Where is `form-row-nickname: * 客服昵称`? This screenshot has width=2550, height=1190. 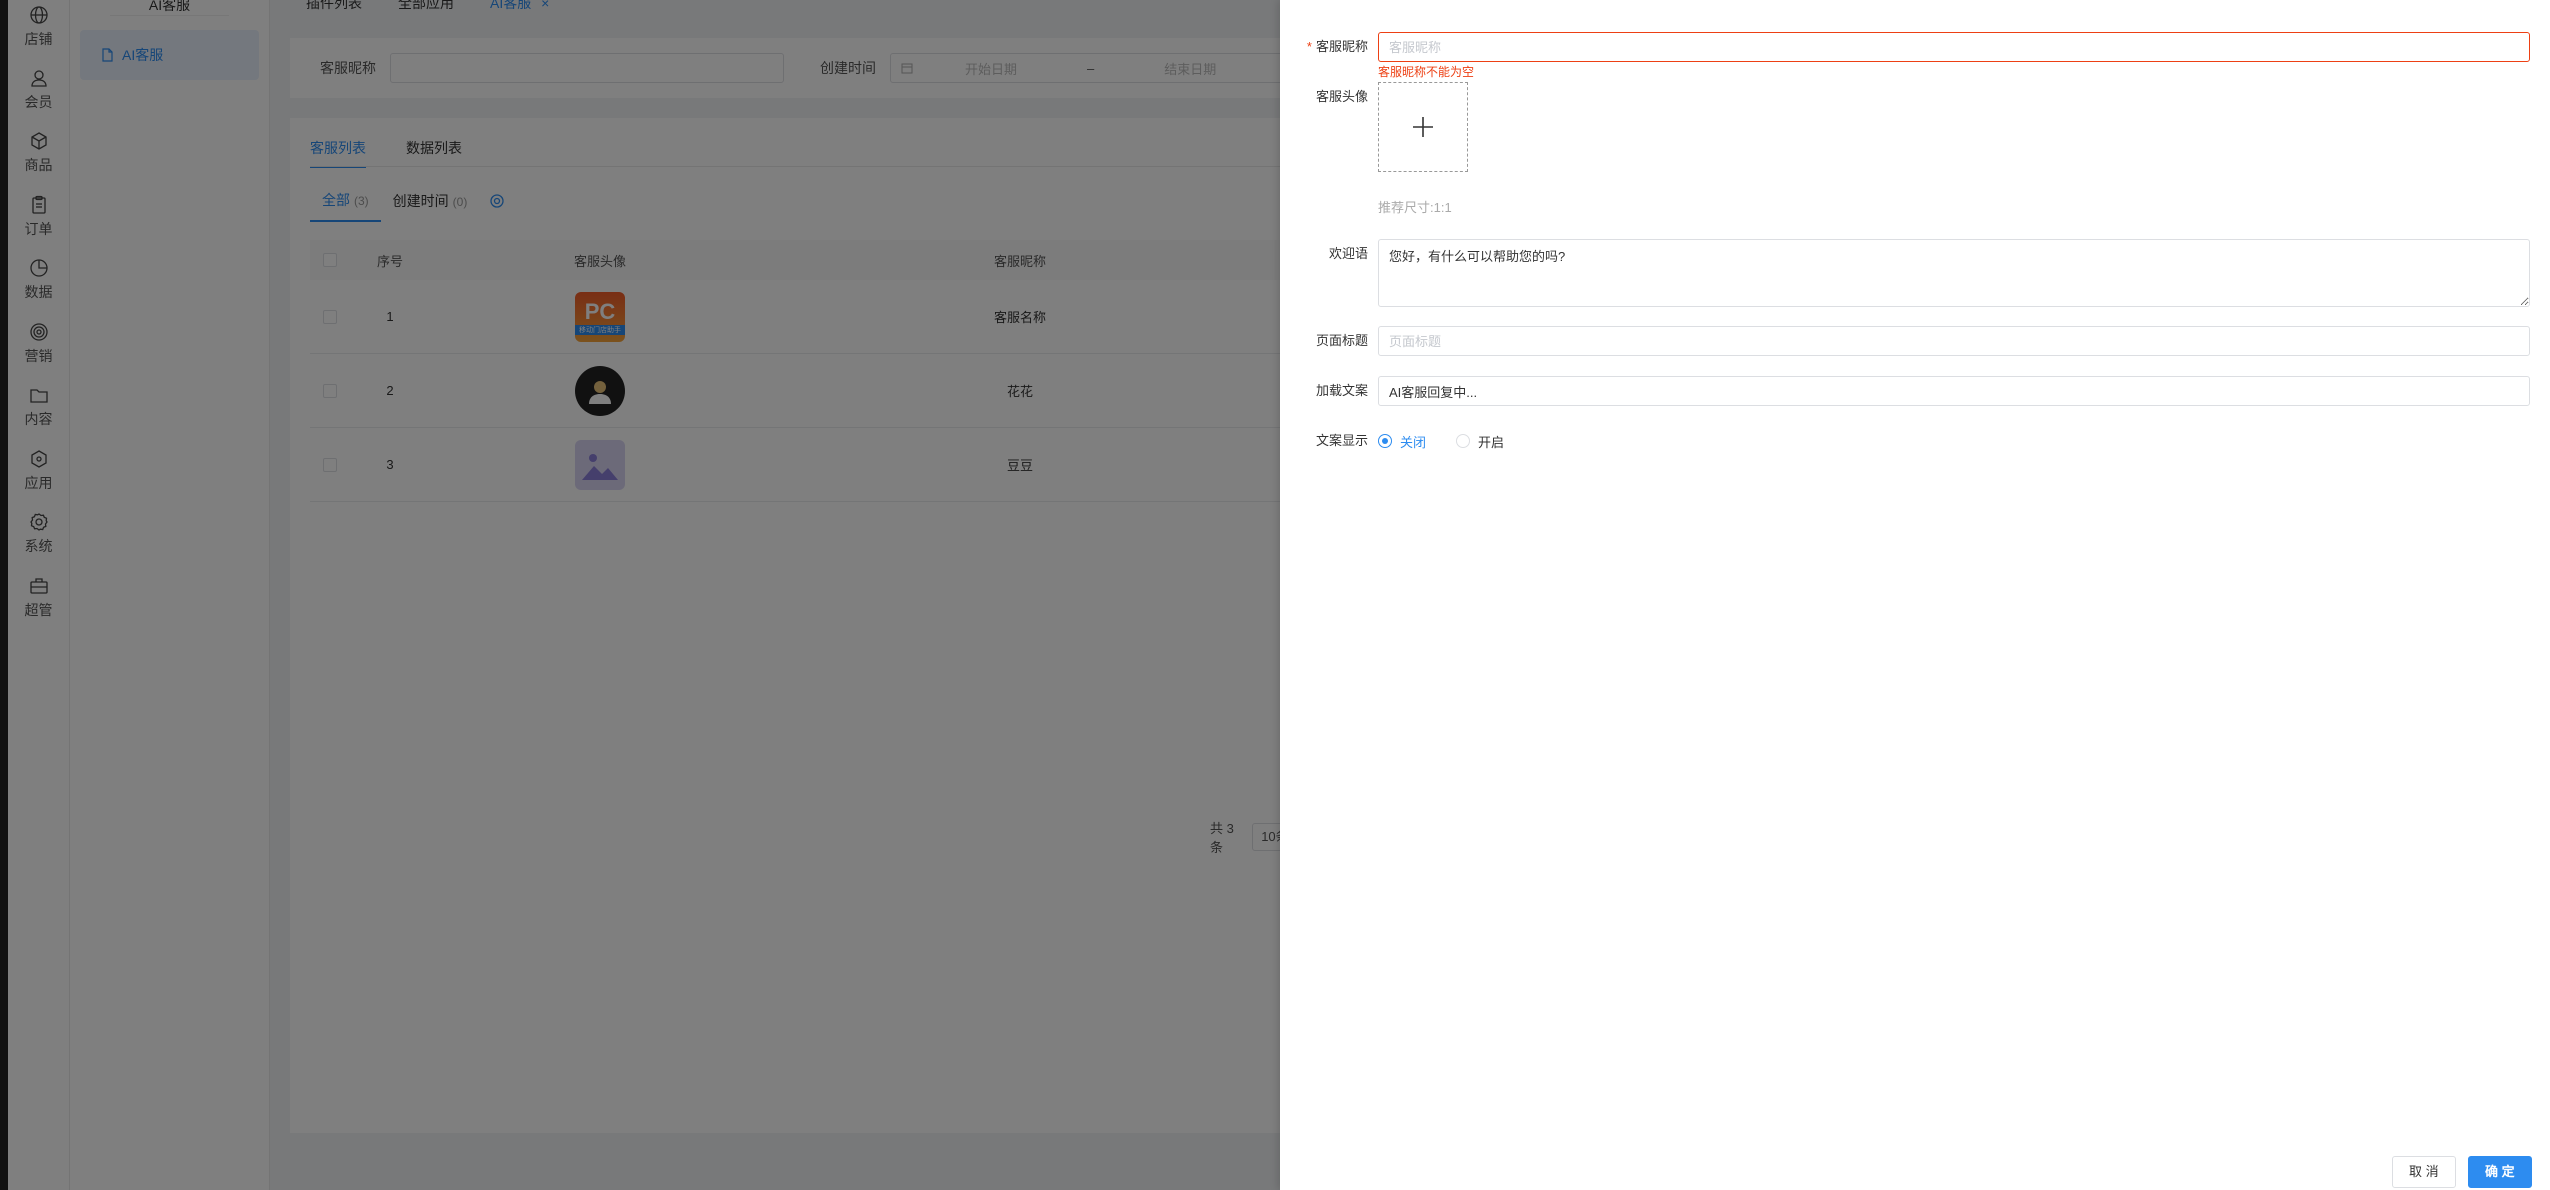
form-row-nickname: * 客服昵称 is located at coordinates (1265, 47).